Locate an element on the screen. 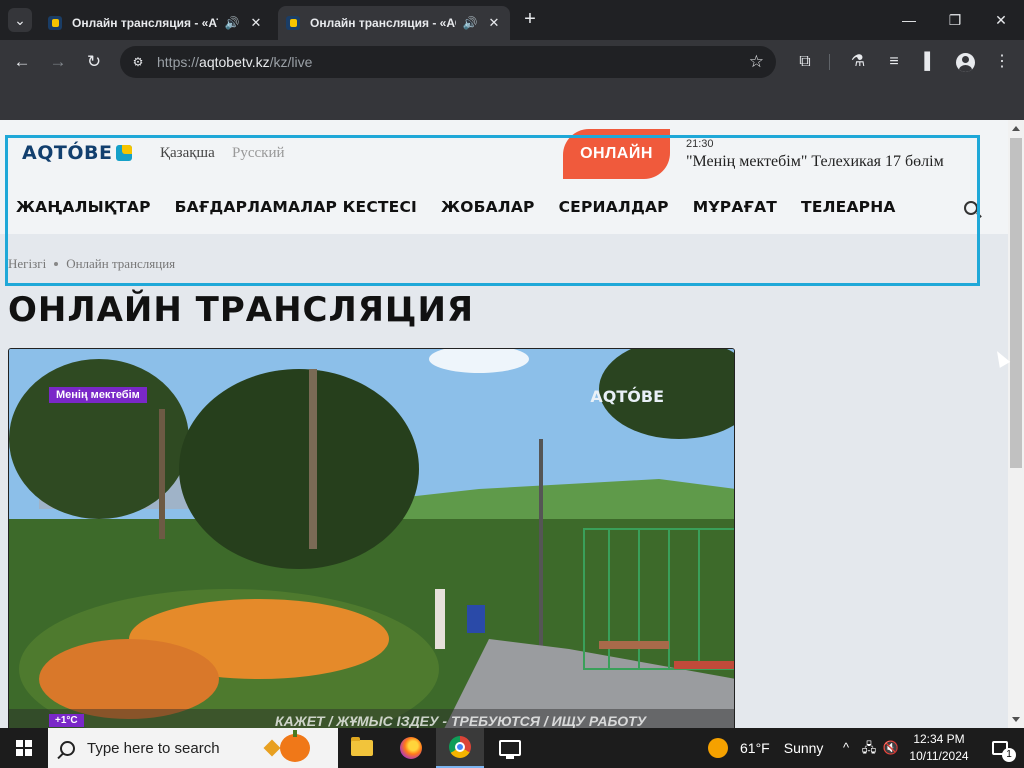 The width and height of the screenshot is (1024, 768). taskbar-search-placeholder: Type here to search is located at coordinates (153, 748).